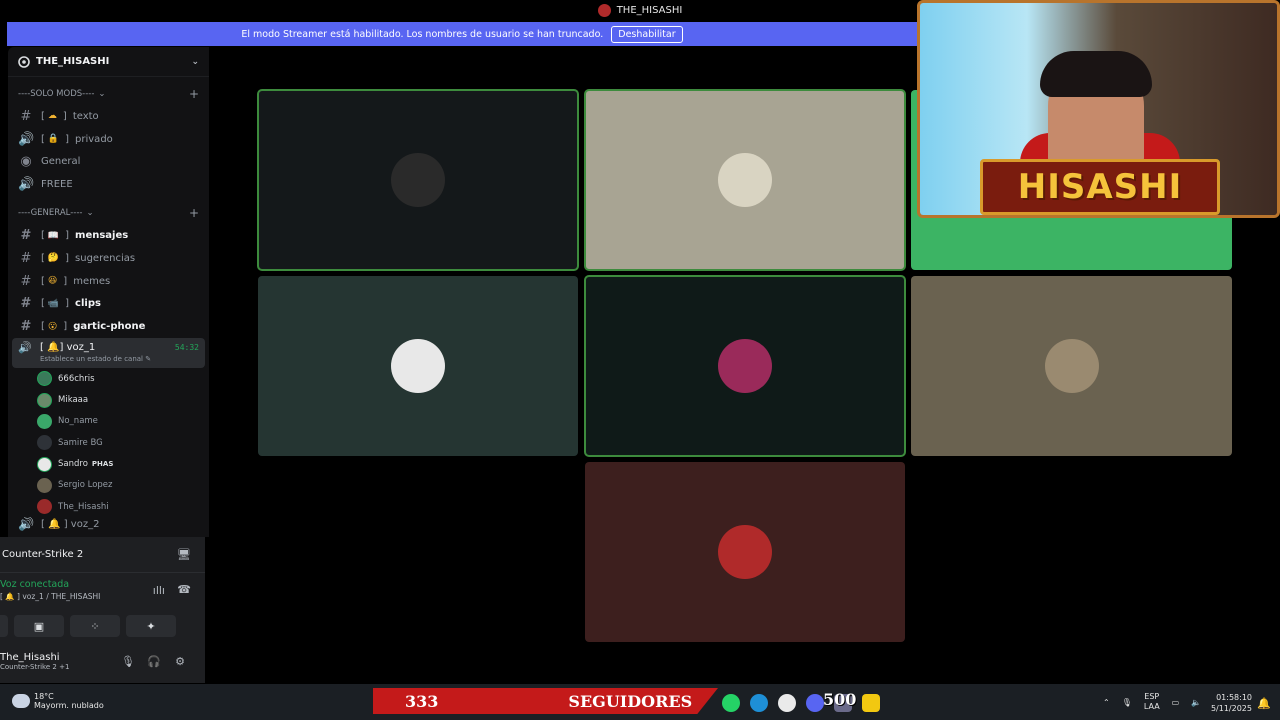 The width and height of the screenshot is (1280, 720). I want to click on activity-game-row: Counter-Strike 2 🖥, so click(102, 555).